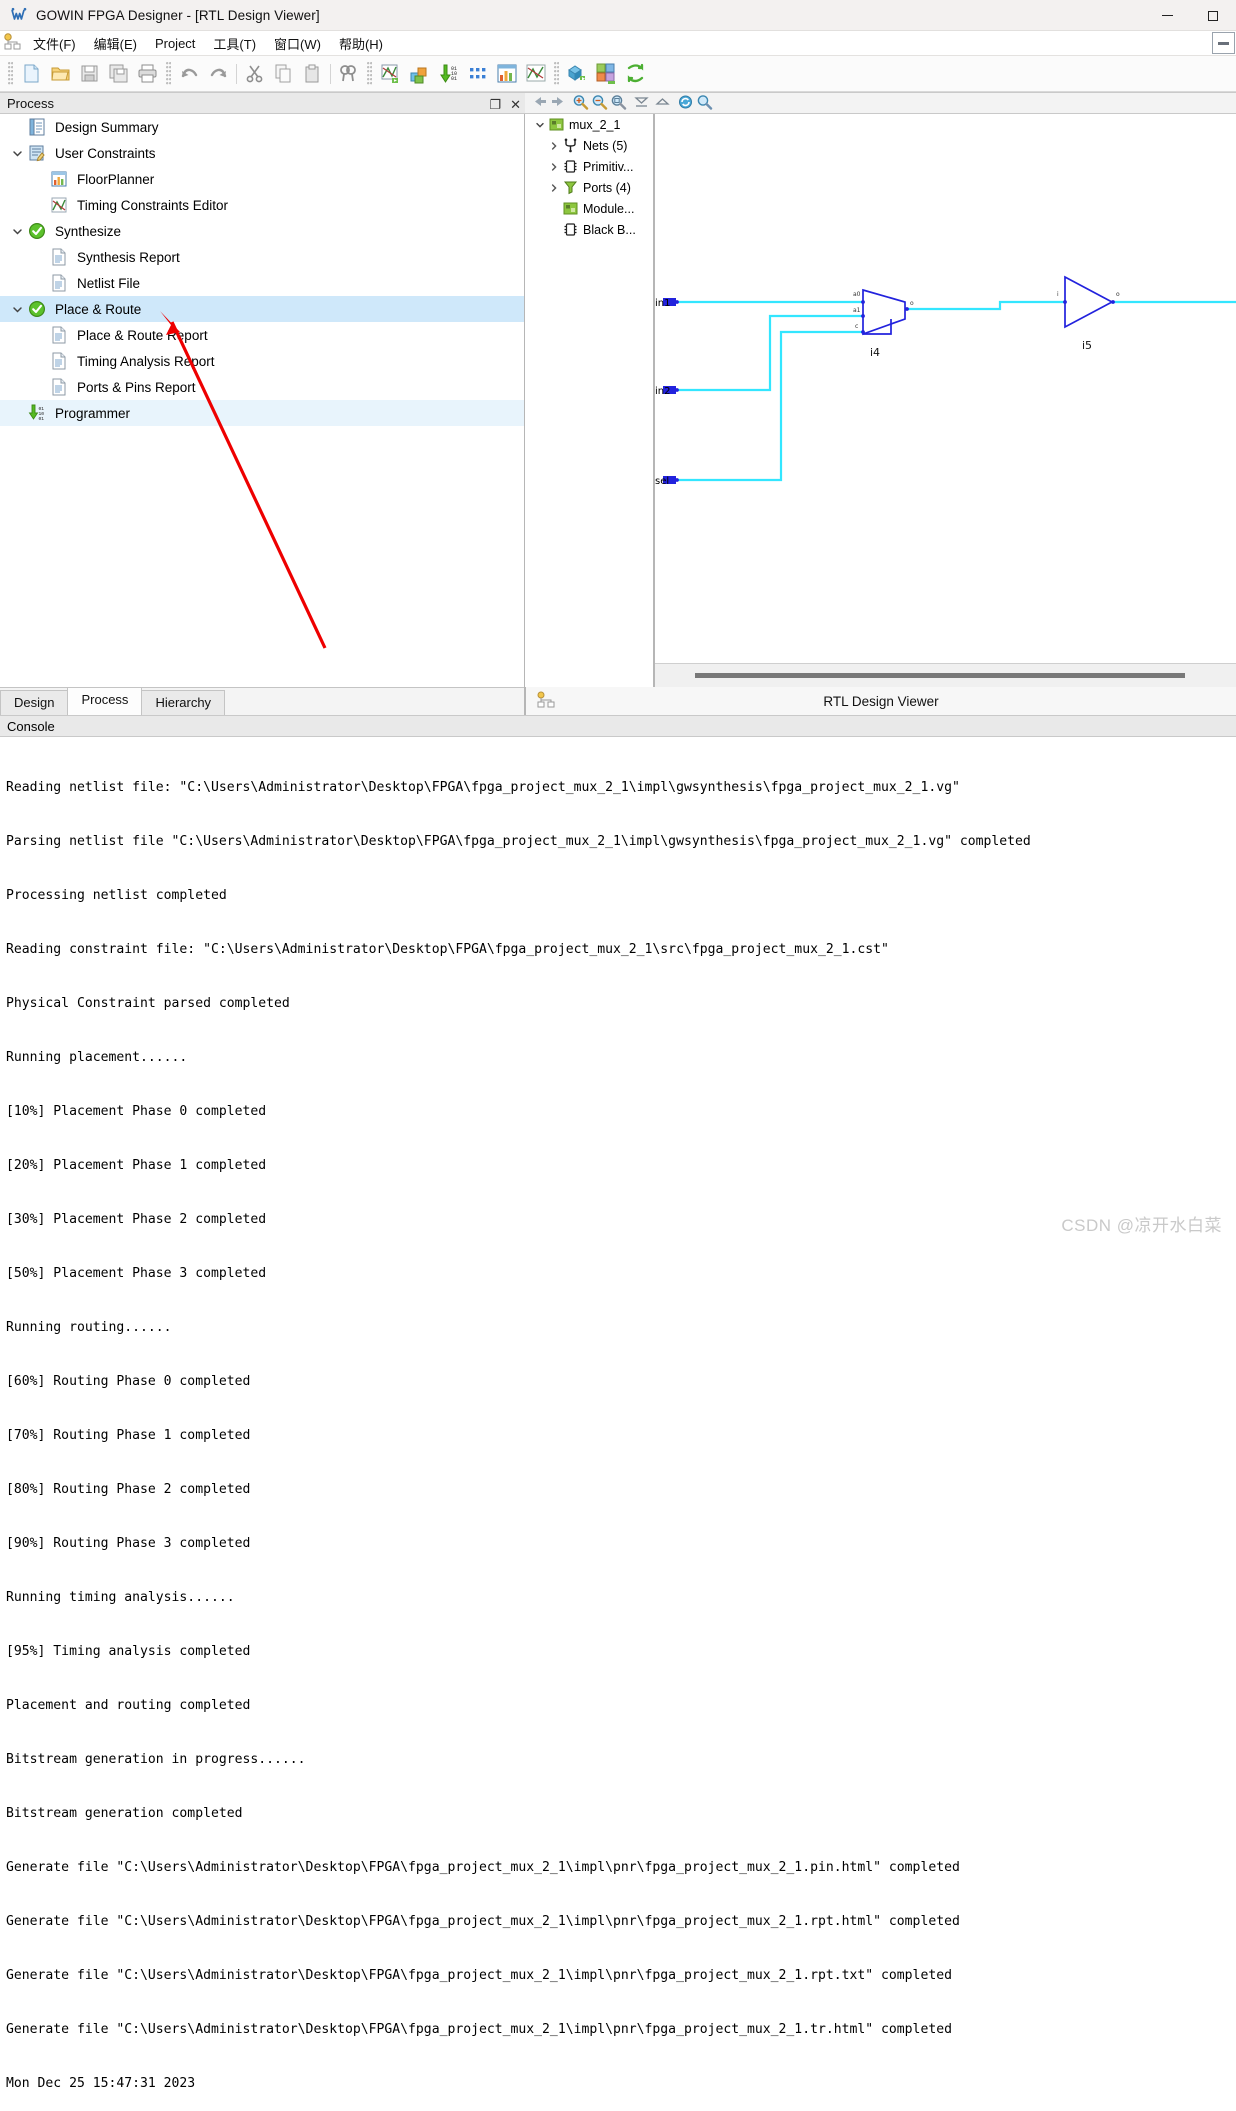 Image resolution: width=1236 pixels, height=2111 pixels. I want to click on tree-item-synthesis-report: Synthesis Report, so click(262, 257).